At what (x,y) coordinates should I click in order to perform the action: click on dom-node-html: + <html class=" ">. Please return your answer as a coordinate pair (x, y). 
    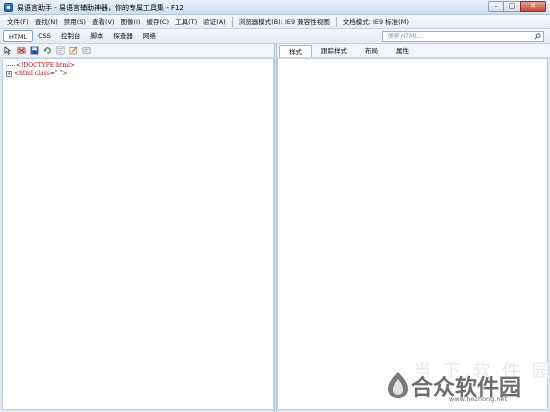
    Looking at the image, I should click on (40, 74).